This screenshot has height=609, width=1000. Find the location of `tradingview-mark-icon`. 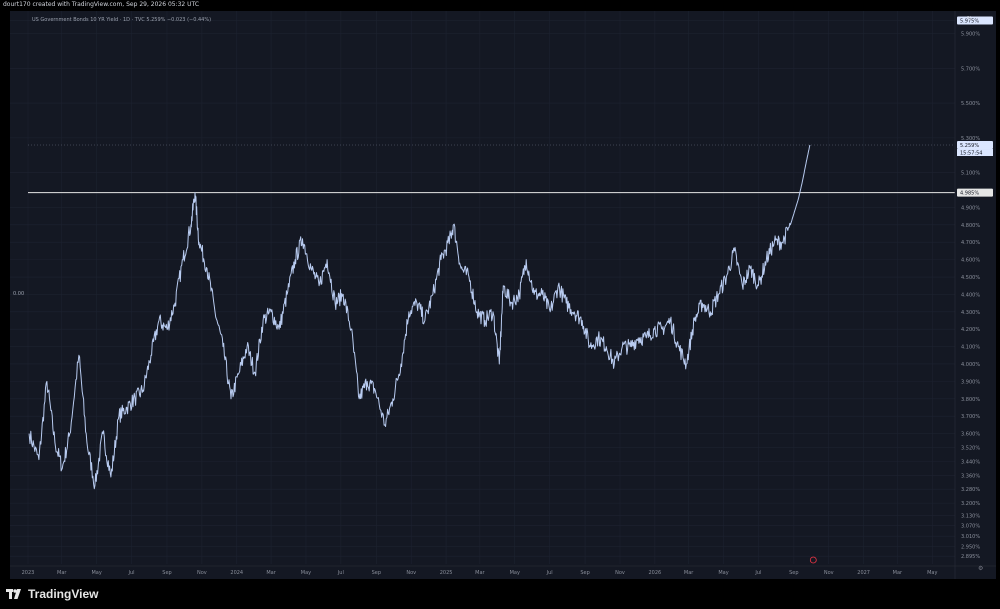

tradingview-mark-icon is located at coordinates (13, 594).